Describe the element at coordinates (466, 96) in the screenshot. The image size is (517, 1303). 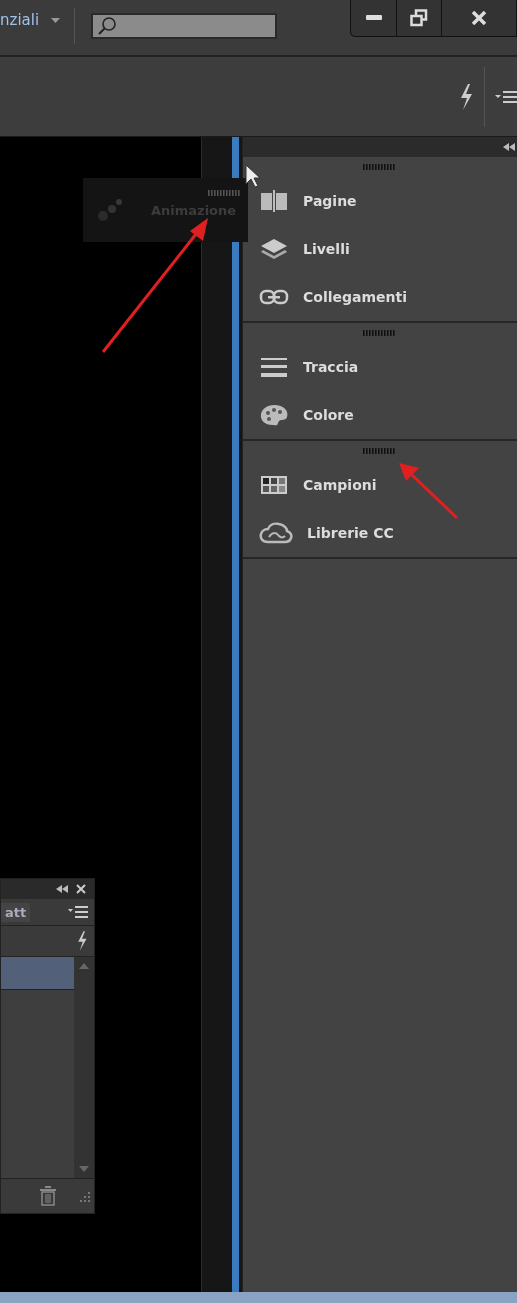
I see `lightning-icon` at that location.